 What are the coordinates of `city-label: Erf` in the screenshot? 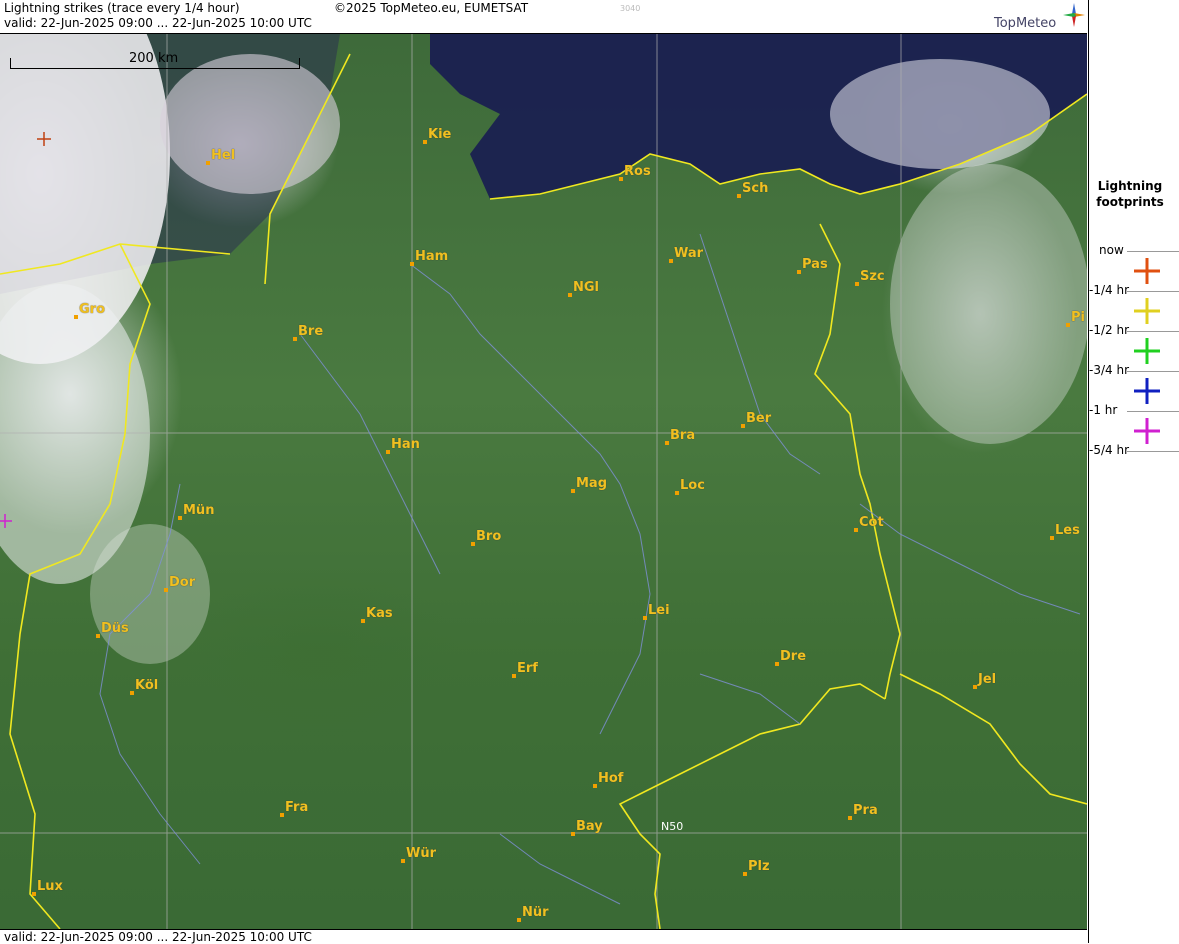 It's located at (527, 668).